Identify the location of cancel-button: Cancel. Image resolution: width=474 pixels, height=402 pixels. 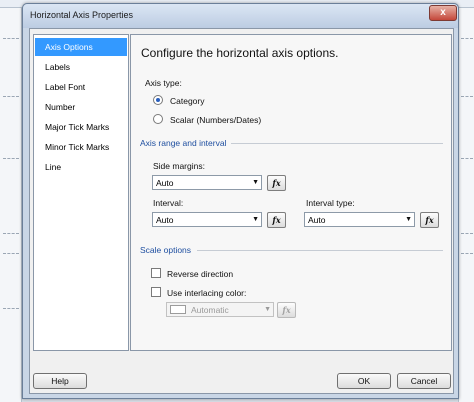
(424, 381).